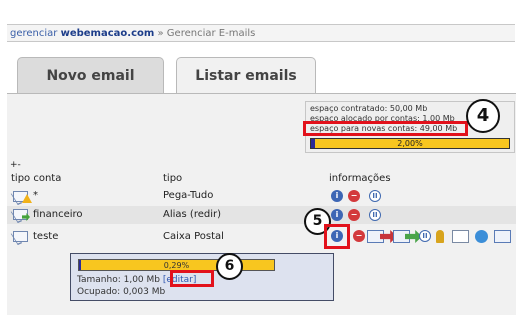 The width and height of the screenshot is (523, 327). What do you see at coordinates (261, 196) in the screenshot?
I see `table-row: * Pega-Tudo i − II` at bounding box center [261, 196].